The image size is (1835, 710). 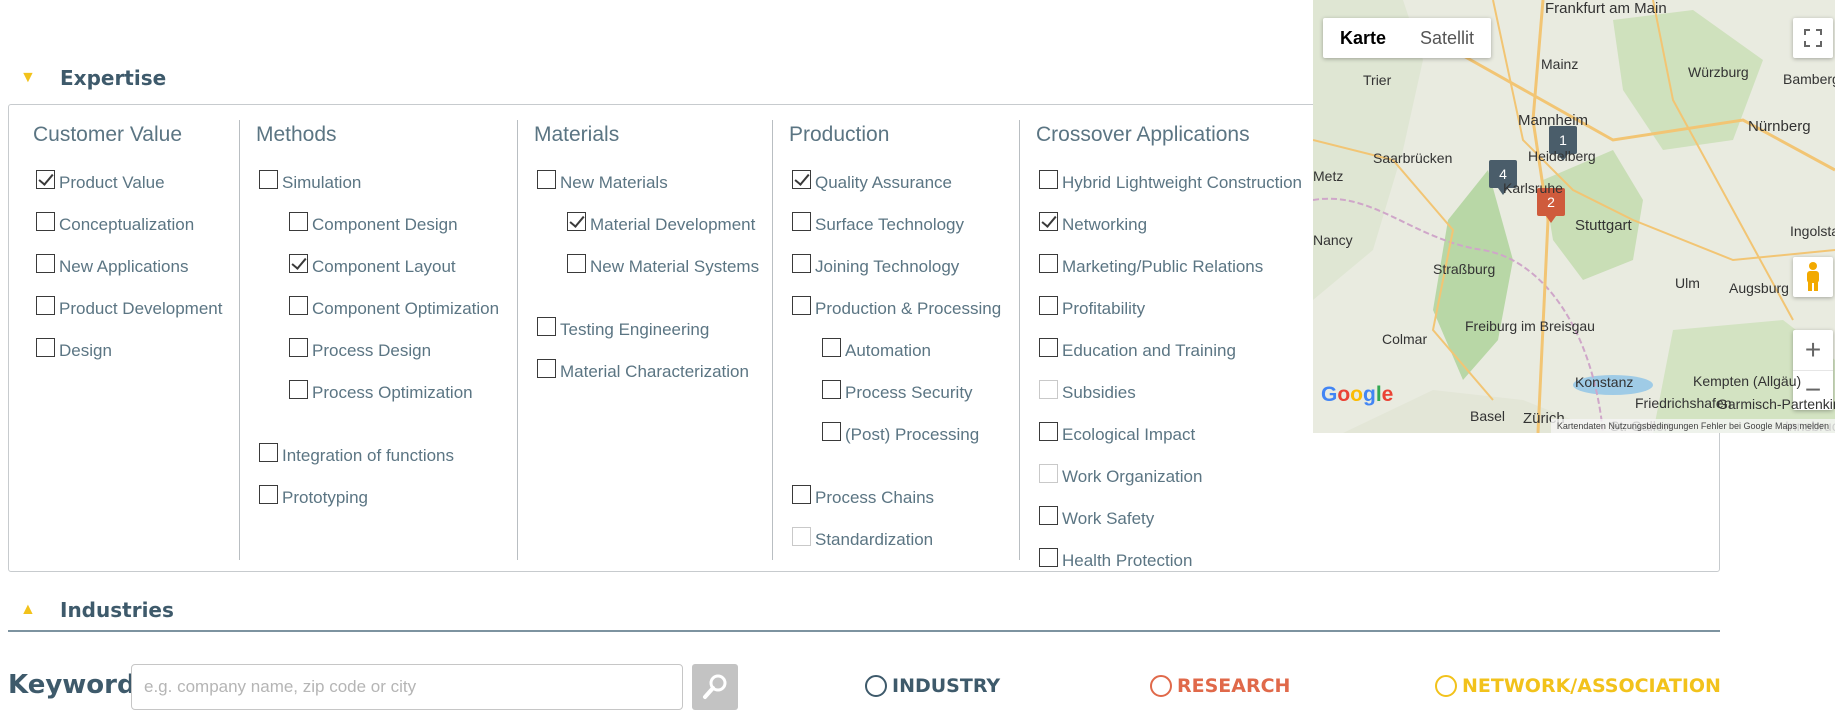 What do you see at coordinates (663, 263) in the screenshot?
I see `expertise-checkbox-item: New Material Systems` at bounding box center [663, 263].